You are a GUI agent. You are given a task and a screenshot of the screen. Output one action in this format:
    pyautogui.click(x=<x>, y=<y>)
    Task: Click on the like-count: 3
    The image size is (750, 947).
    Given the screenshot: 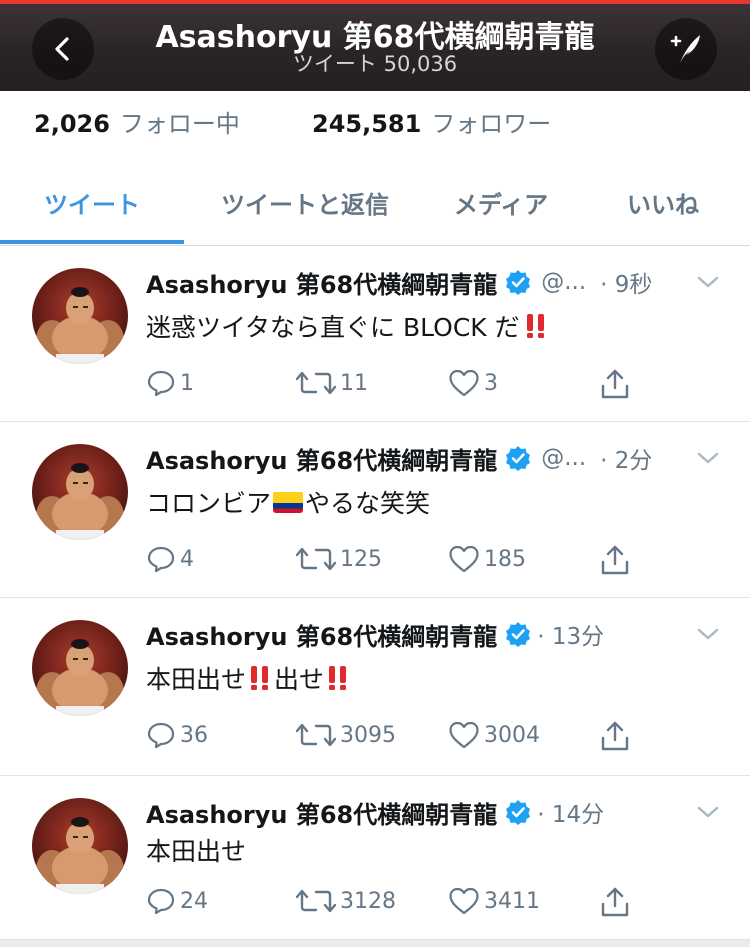 What is the action you would take?
    pyautogui.click(x=491, y=383)
    